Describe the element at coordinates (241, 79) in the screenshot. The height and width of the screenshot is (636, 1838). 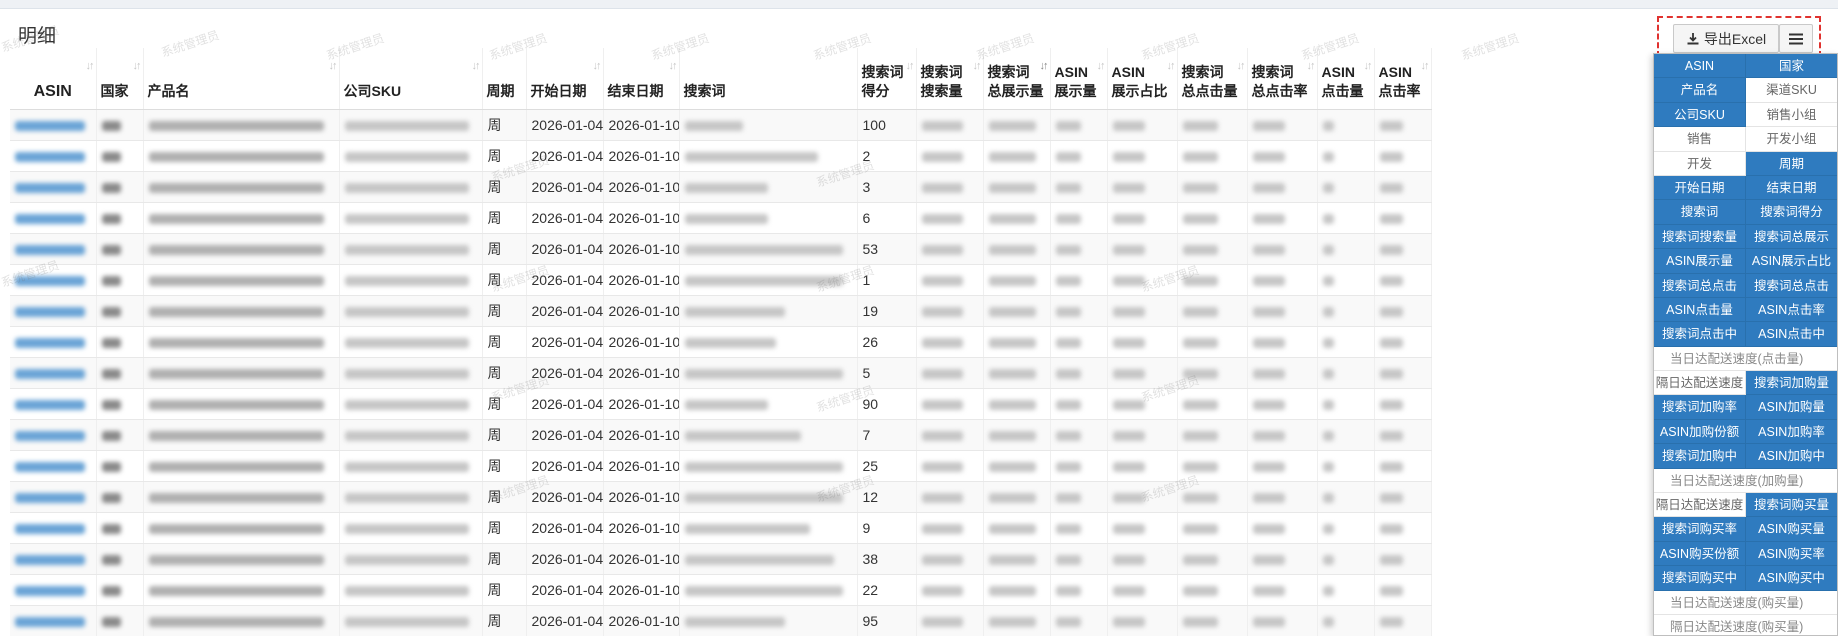
I see `column-header-product: 产品名 ↓↑` at that location.